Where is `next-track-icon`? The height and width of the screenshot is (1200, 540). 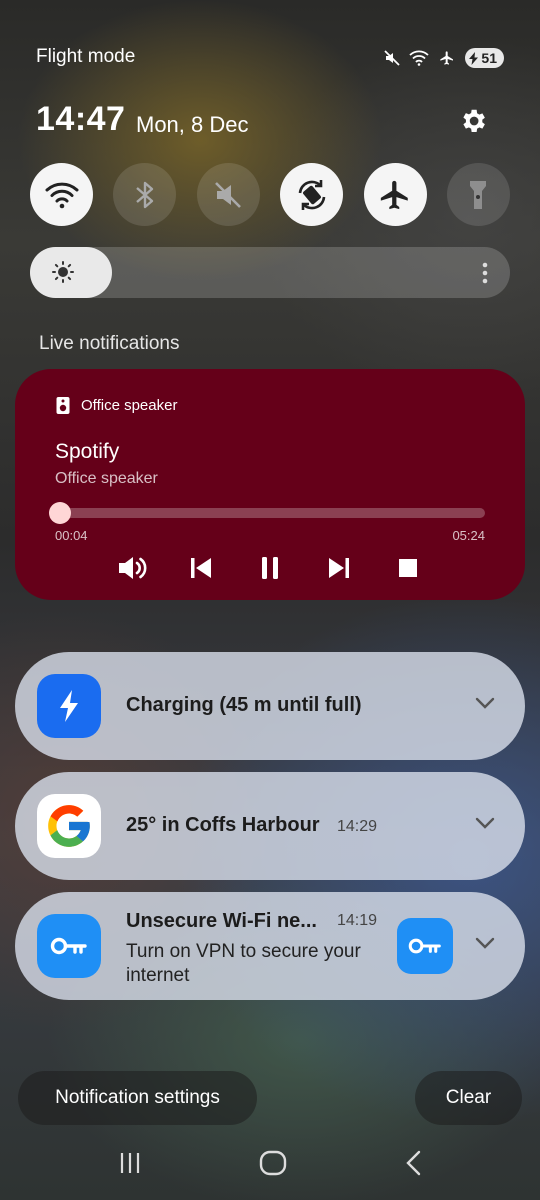
next-track-icon is located at coordinates (339, 568).